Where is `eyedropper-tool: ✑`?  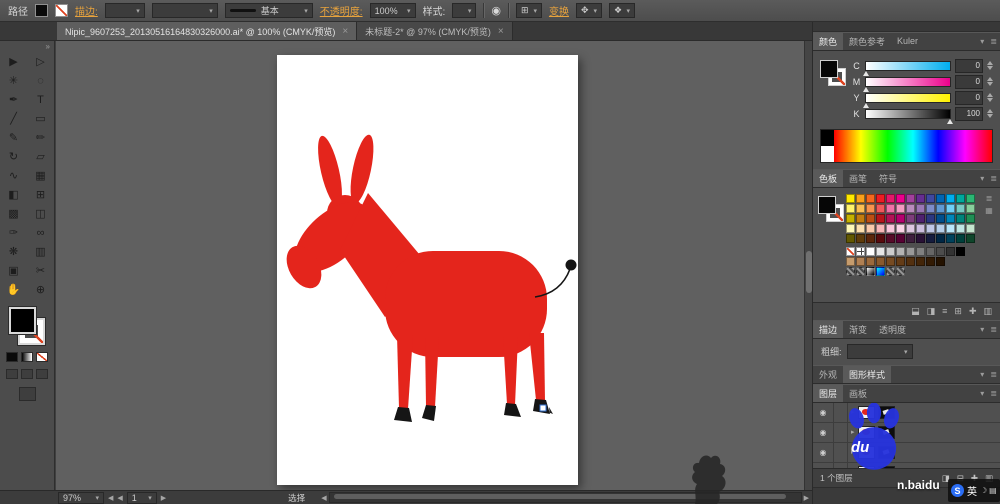
eyedropper-tool: ✑ is located at coordinates (13, 232).